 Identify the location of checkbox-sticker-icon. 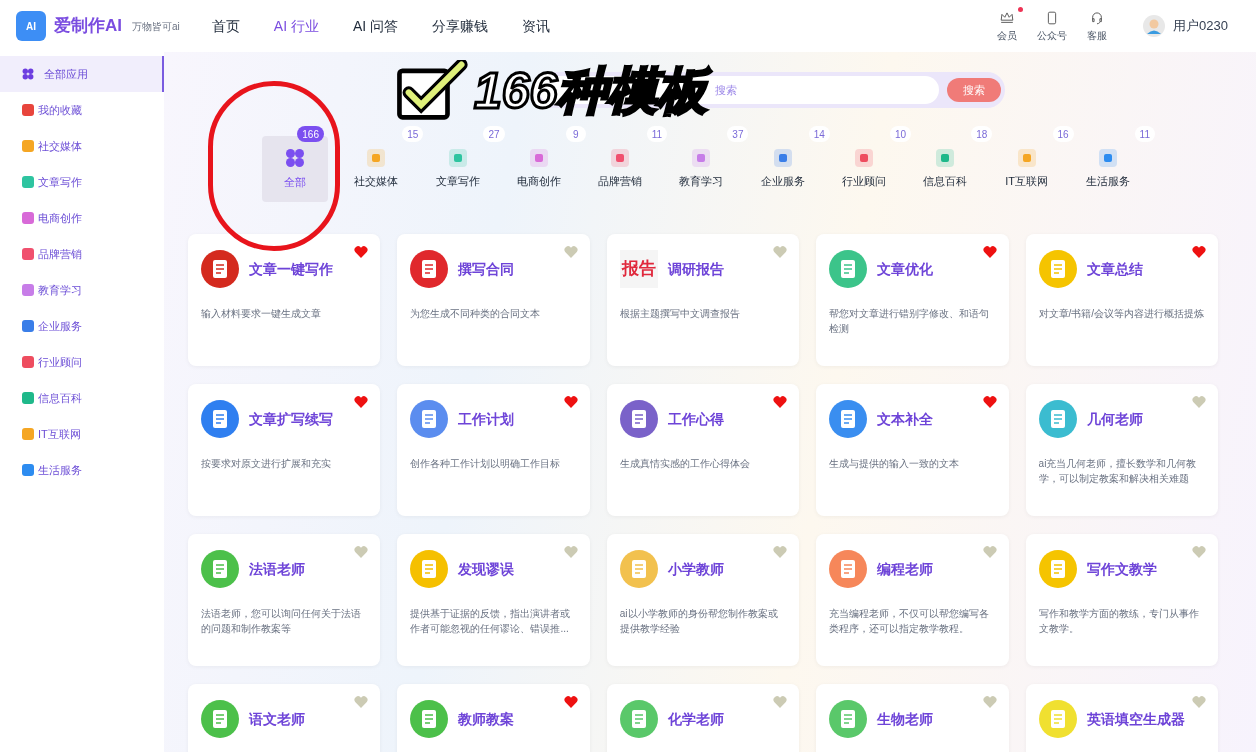
(432, 91).